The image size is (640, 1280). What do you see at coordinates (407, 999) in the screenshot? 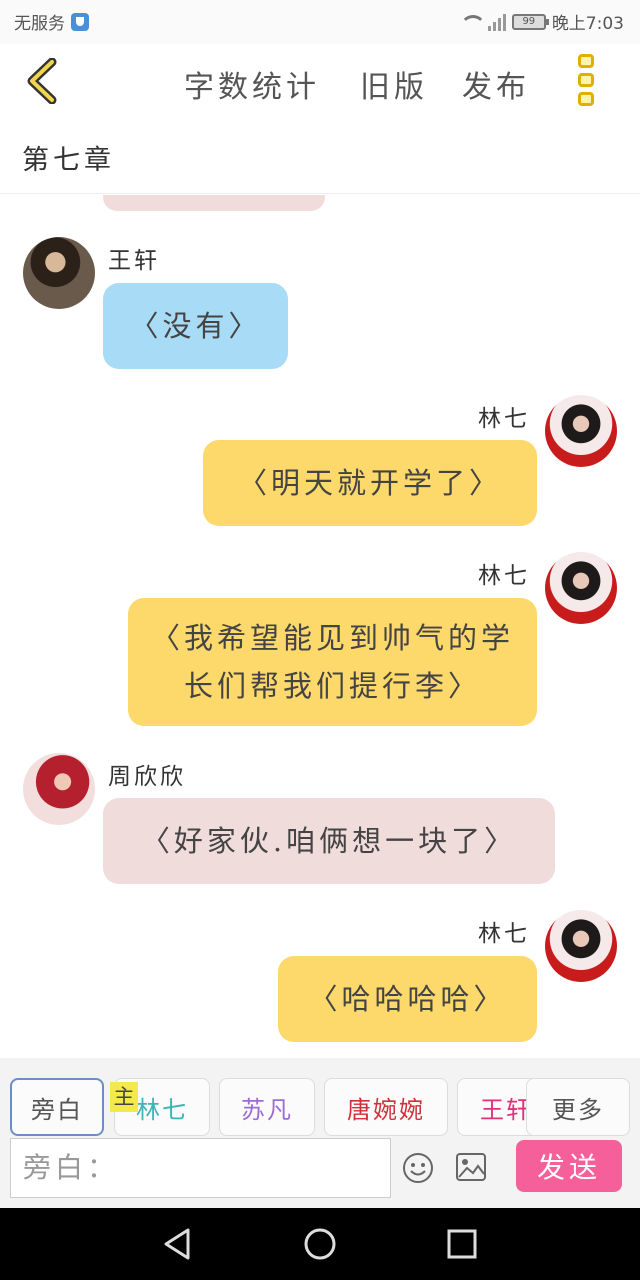
I see `message-bubble: 〈哈哈哈哈〉` at bounding box center [407, 999].